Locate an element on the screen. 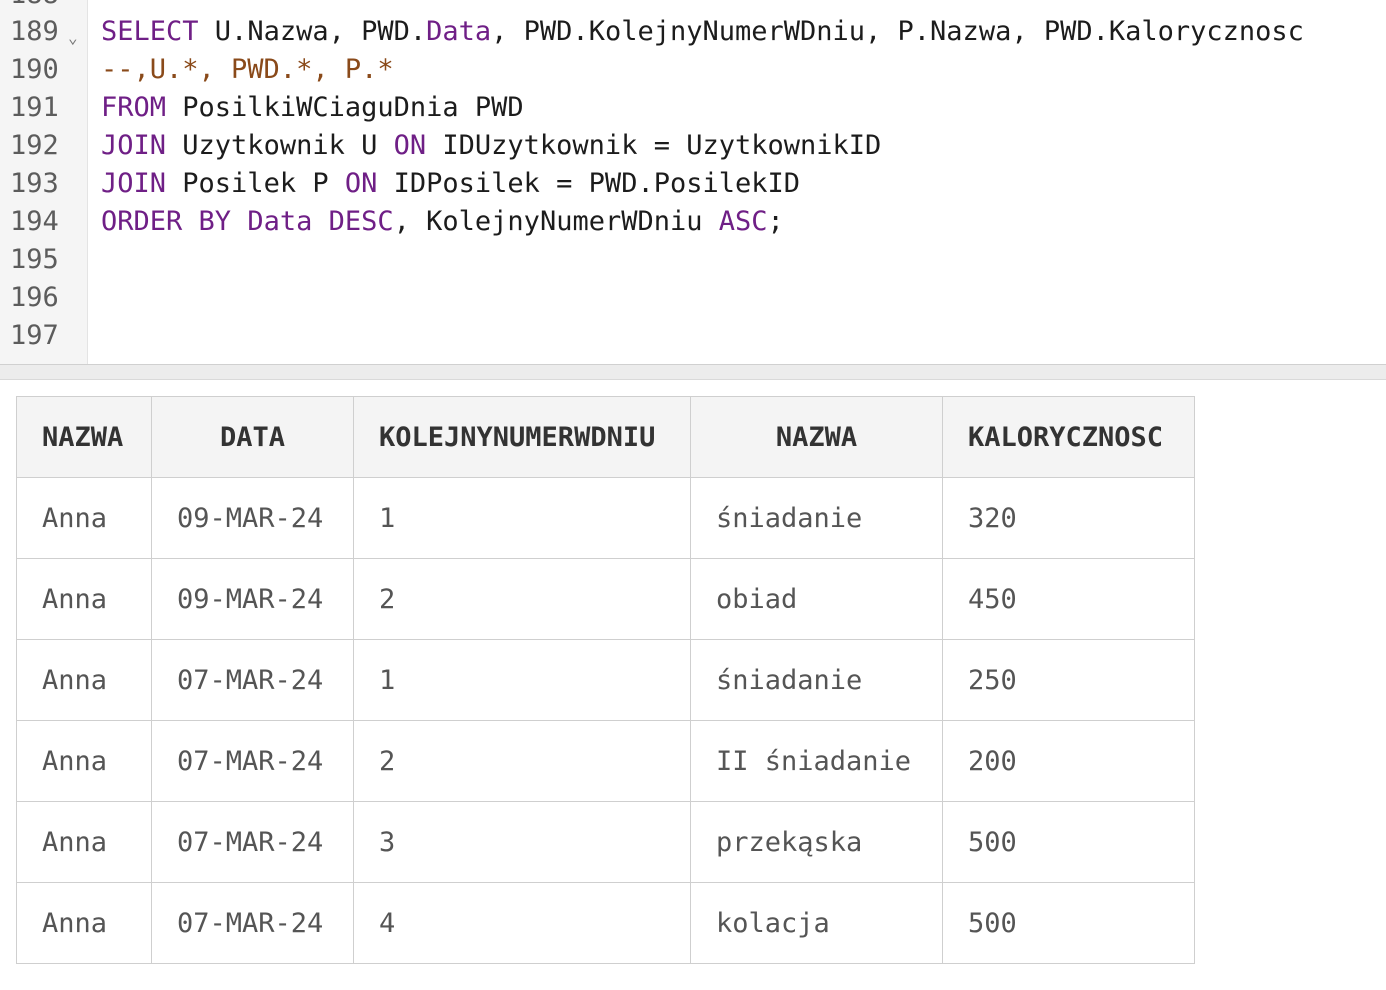 The height and width of the screenshot is (990, 1386). sql-keyword: SELECT is located at coordinates (150, 31).